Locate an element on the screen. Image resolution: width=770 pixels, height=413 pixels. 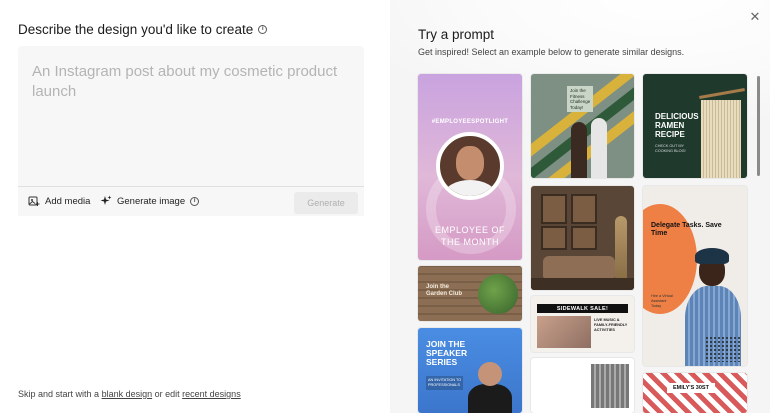
template-card-garden: Join the Garden Club is located at coordinates (470, 293).